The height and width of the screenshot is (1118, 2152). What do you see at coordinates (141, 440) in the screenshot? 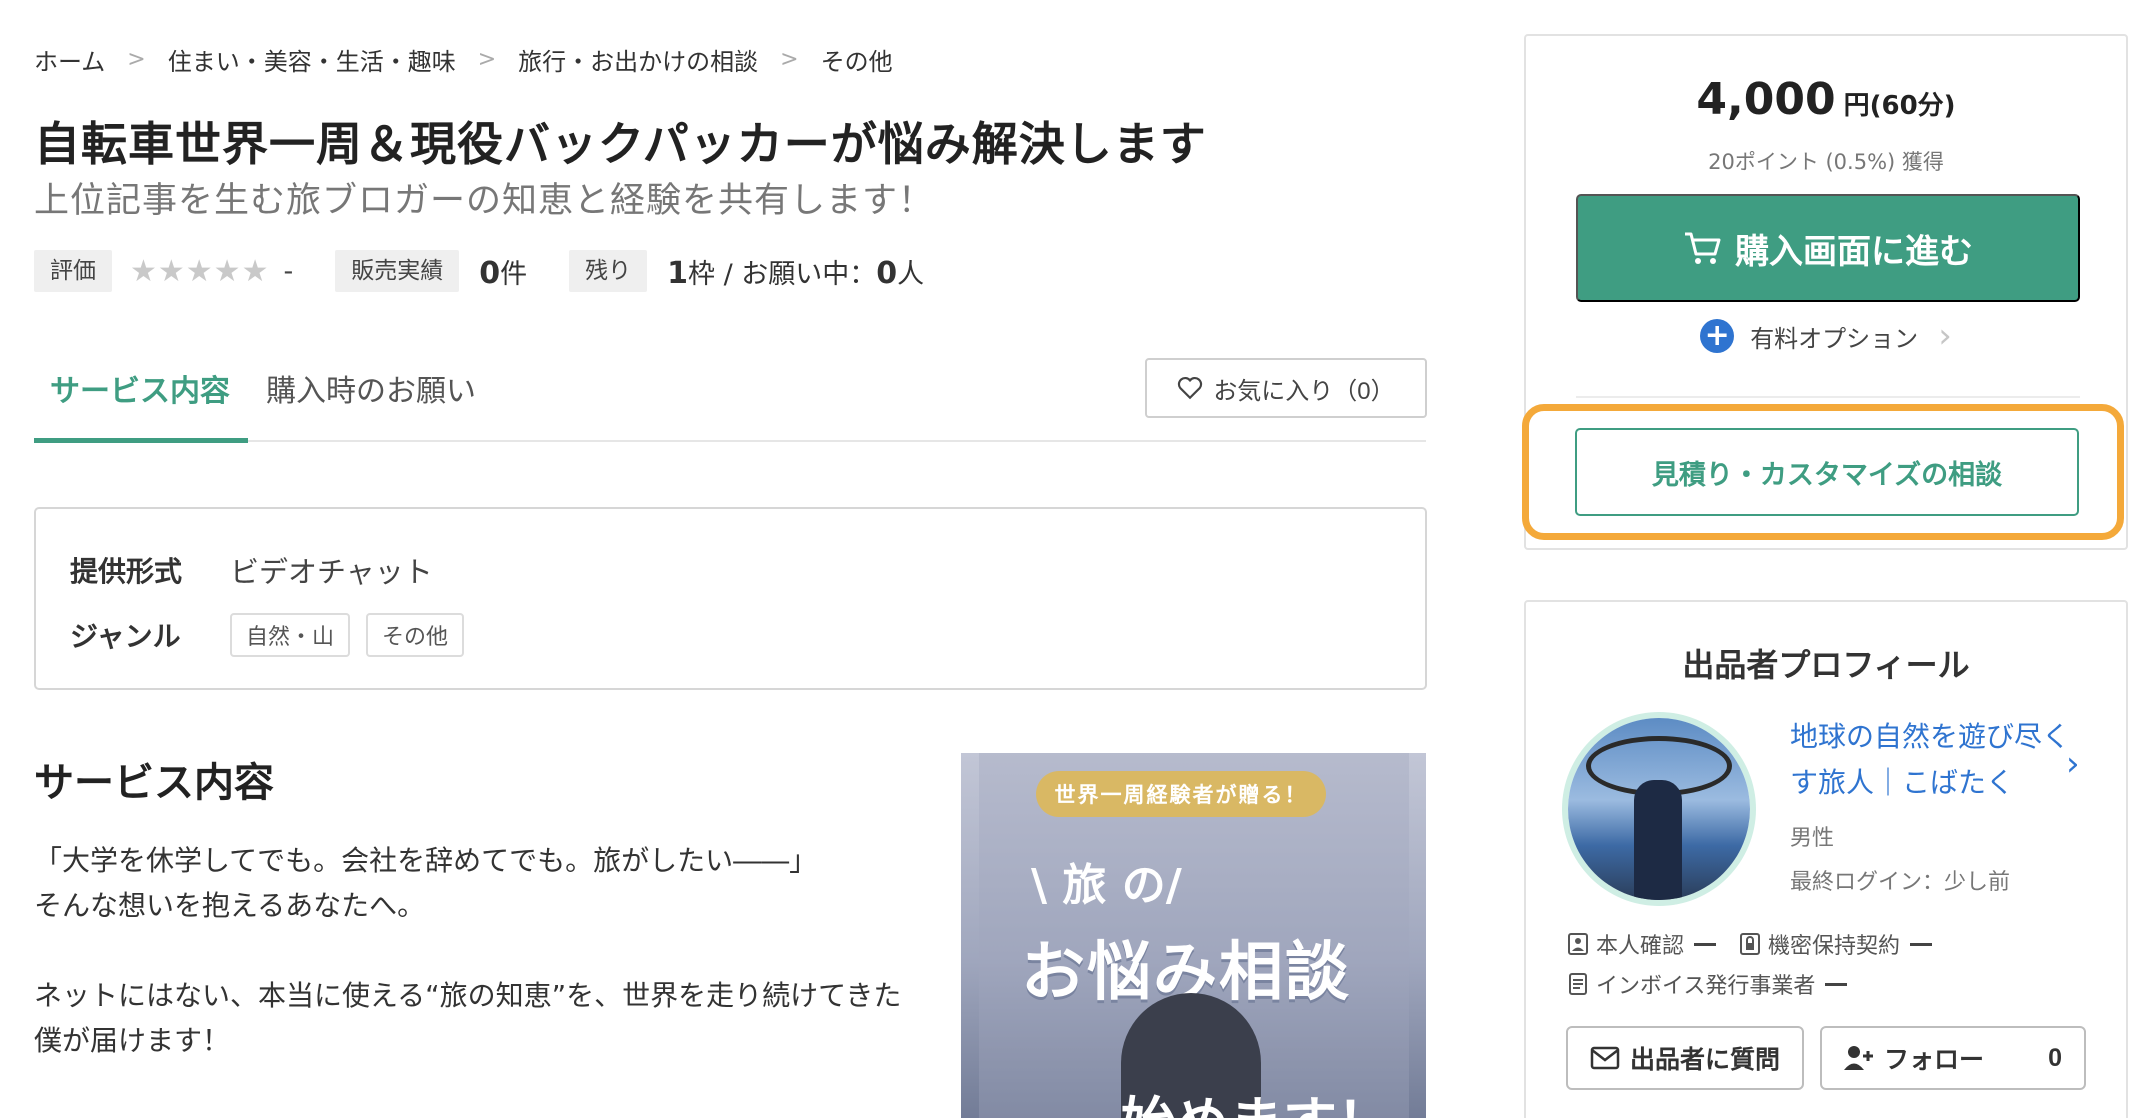
I see `active-tab-indicator` at bounding box center [141, 440].